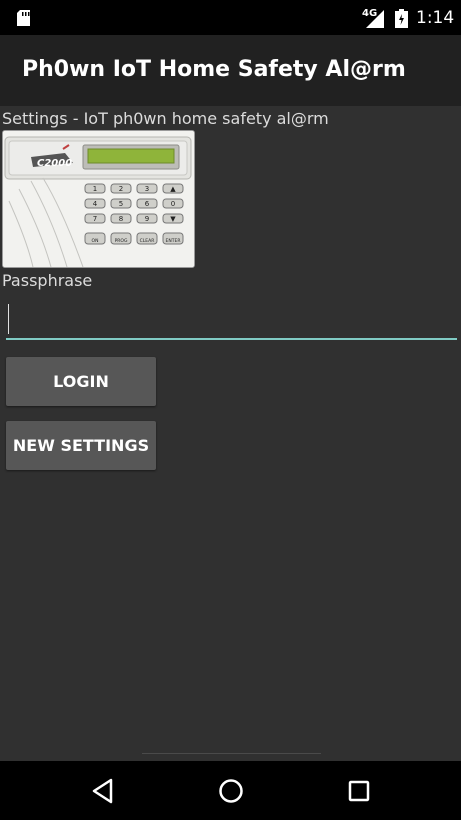  What do you see at coordinates (95, 219) in the screenshot?
I see `keypad-key-label: 7` at bounding box center [95, 219].